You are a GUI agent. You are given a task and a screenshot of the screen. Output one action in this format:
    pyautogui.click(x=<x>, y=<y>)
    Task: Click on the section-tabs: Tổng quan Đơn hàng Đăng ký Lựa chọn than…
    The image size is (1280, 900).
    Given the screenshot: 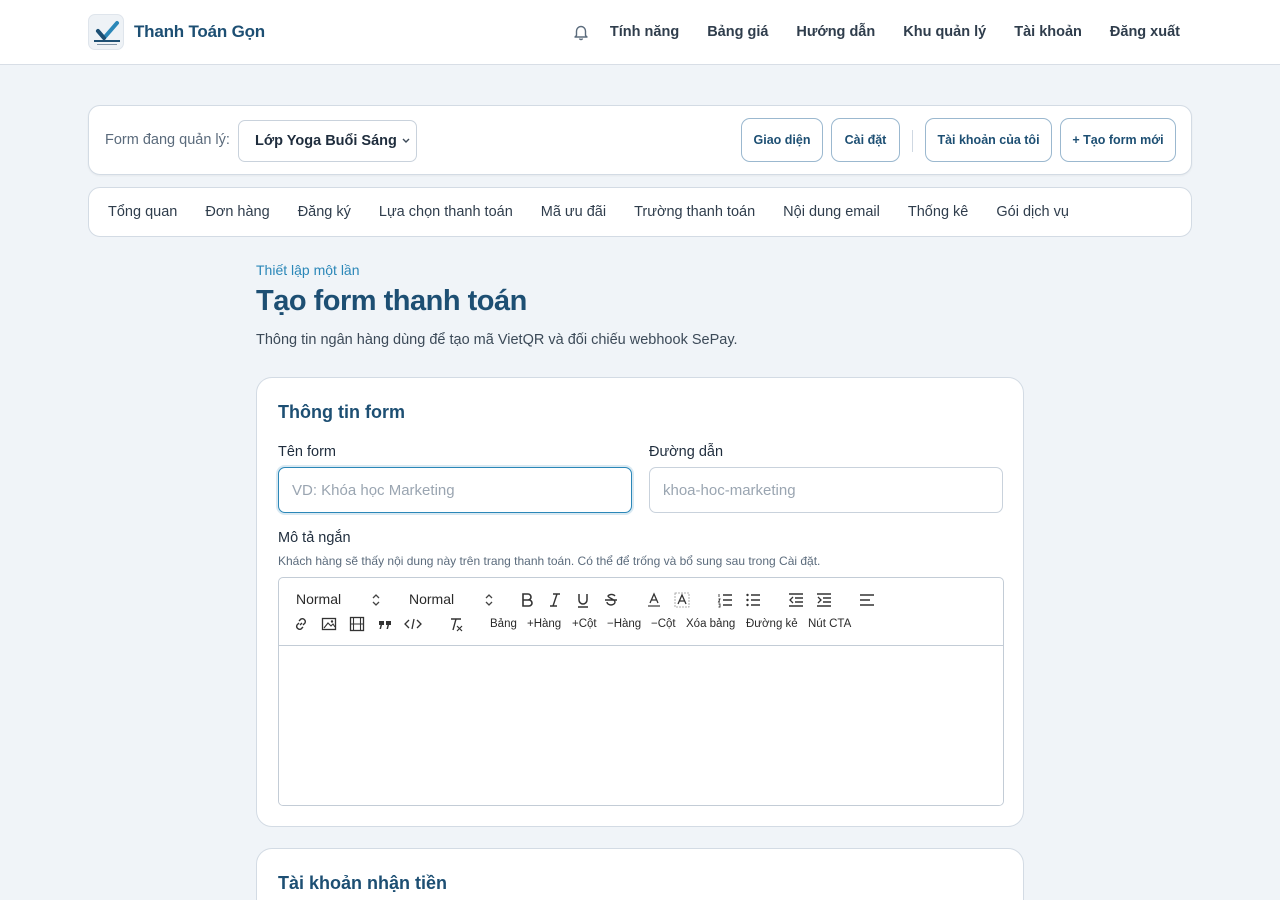 What is the action you would take?
    pyautogui.click(x=640, y=212)
    